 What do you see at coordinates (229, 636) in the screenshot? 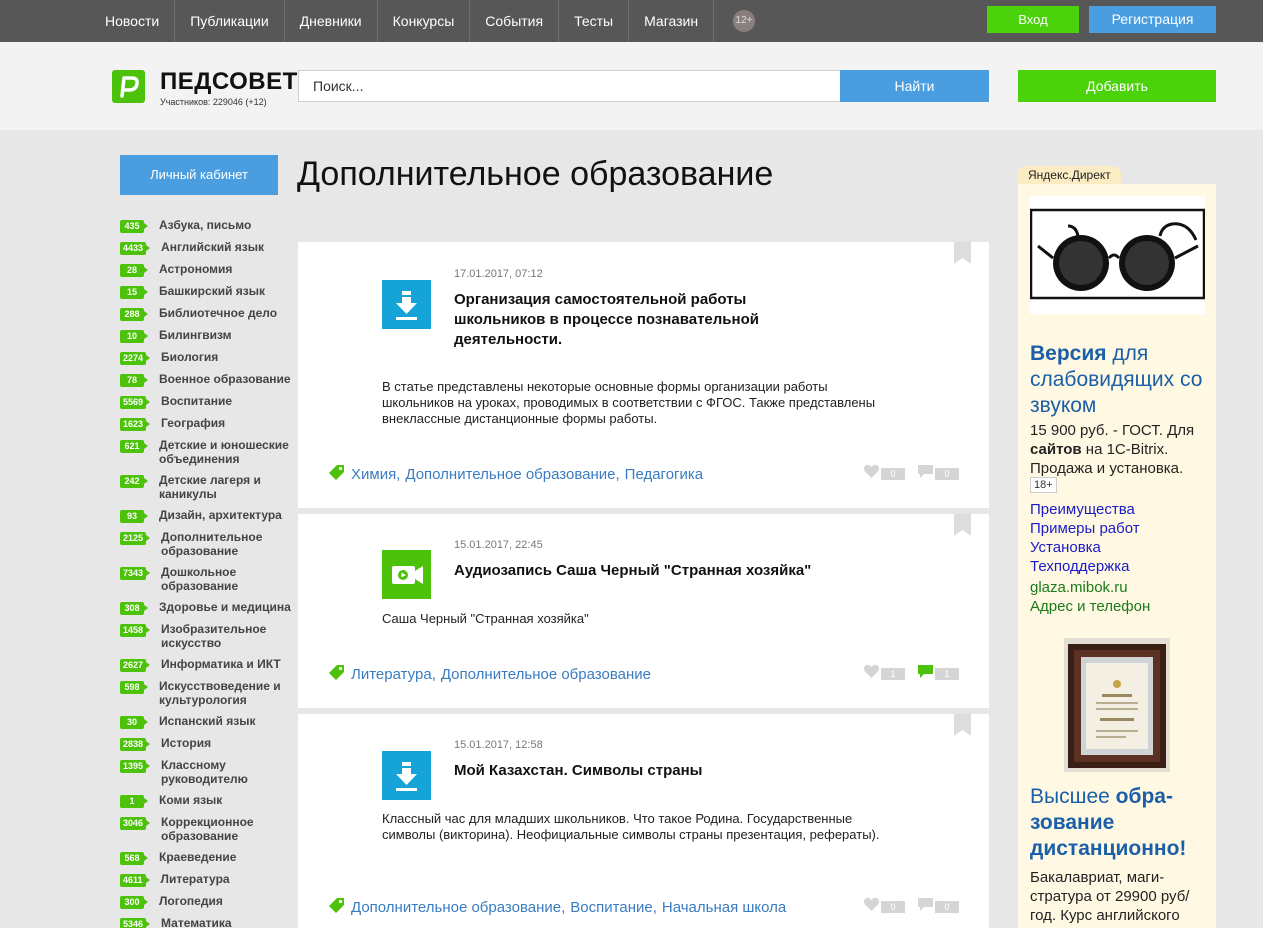
I see `category-label: Изобразительное искусство` at bounding box center [229, 636].